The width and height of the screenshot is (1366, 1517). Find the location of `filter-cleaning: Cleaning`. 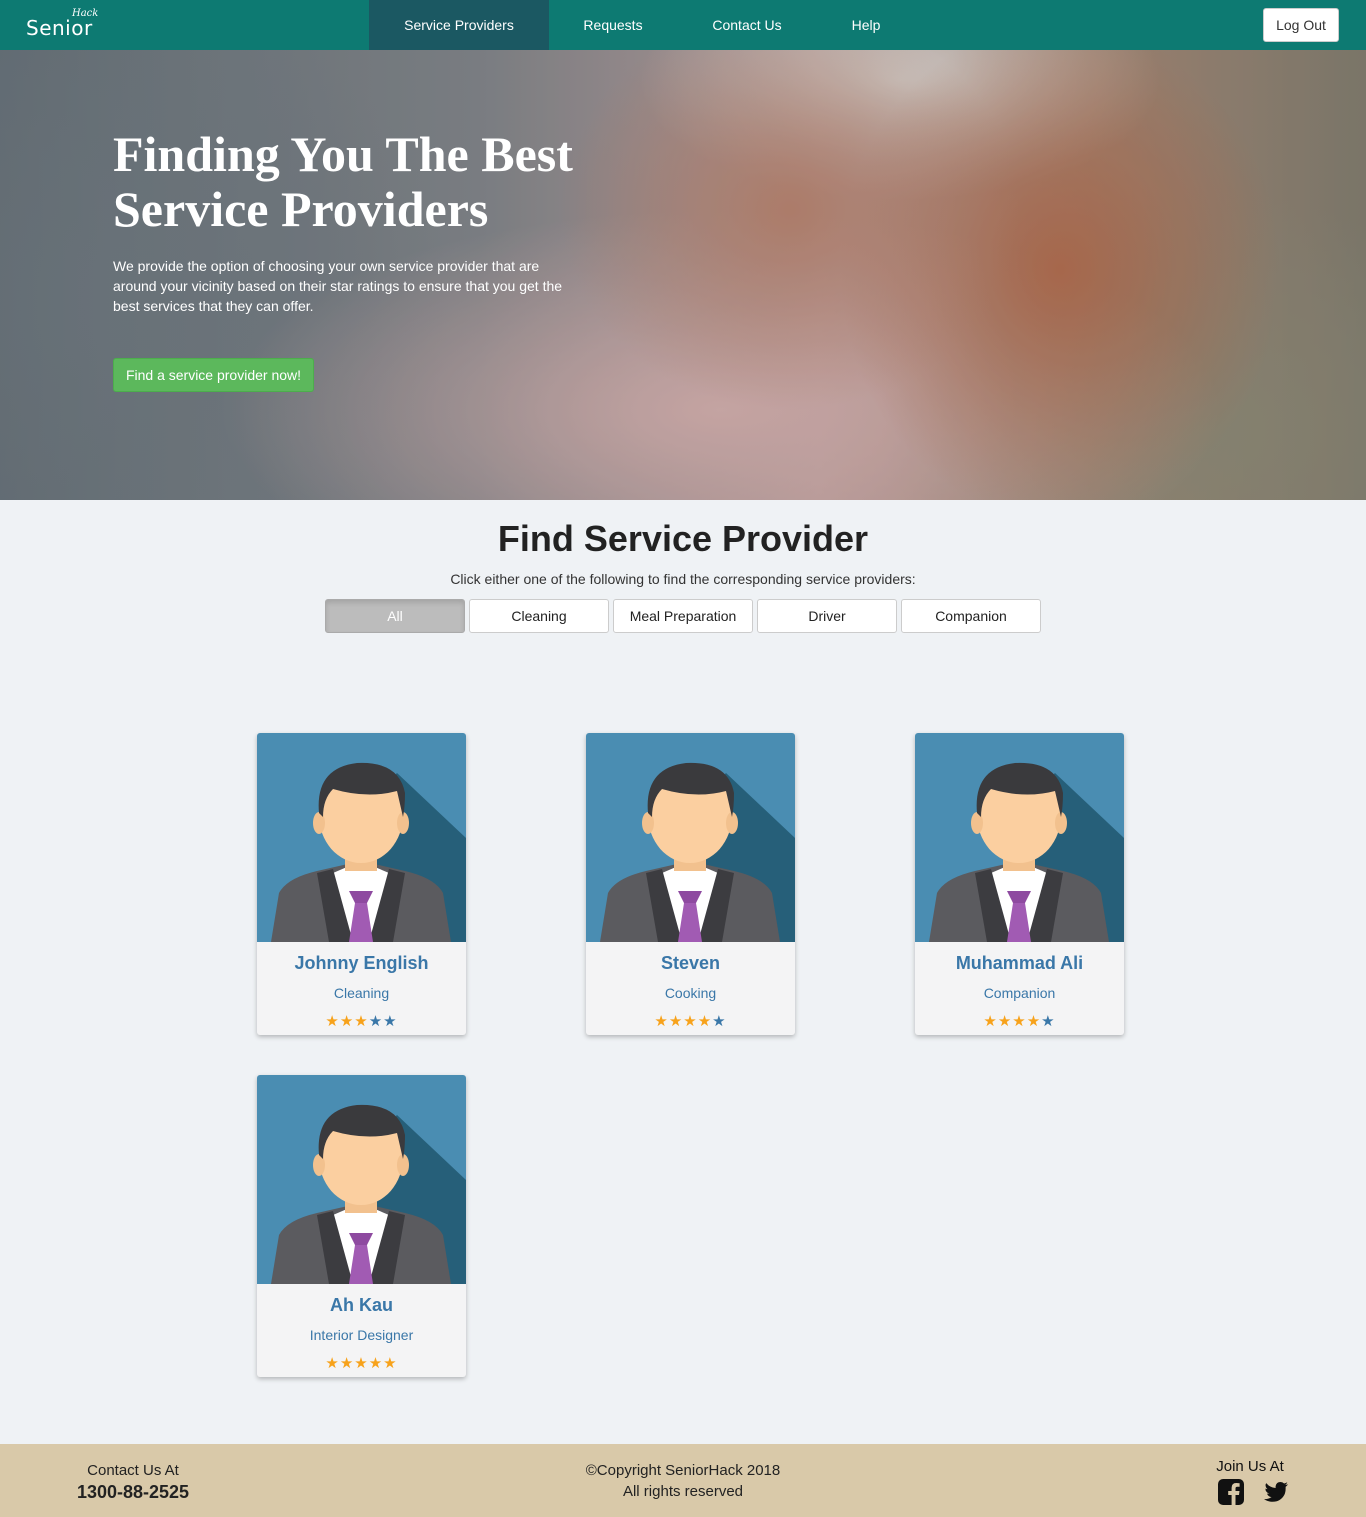

filter-cleaning: Cleaning is located at coordinates (539, 616).